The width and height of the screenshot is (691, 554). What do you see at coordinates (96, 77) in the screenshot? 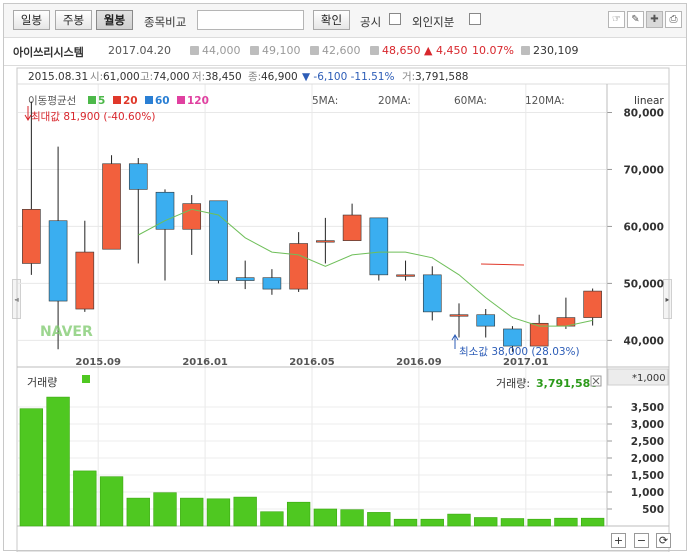
I see `ohlc-open-label: 시:` at bounding box center [96, 77].